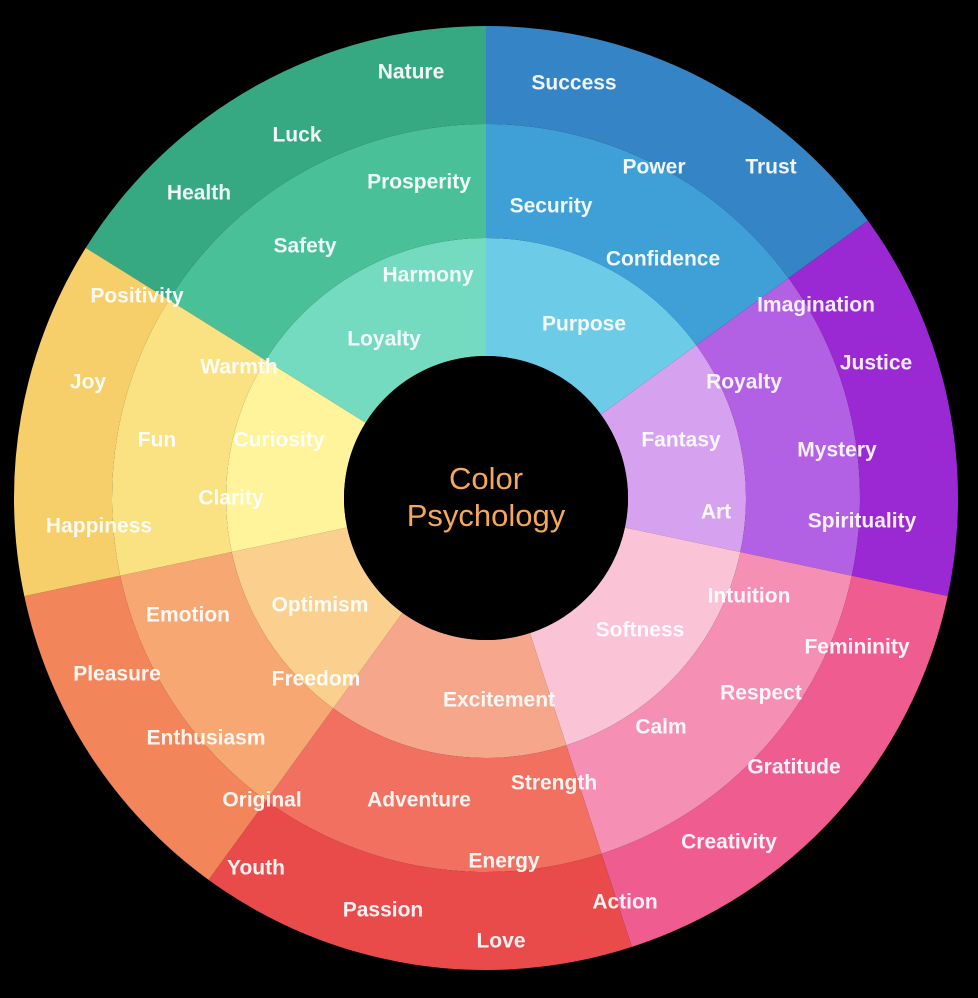 The height and width of the screenshot is (998, 978). What do you see at coordinates (660, 727) in the screenshot?
I see `label-calm: Calm` at bounding box center [660, 727].